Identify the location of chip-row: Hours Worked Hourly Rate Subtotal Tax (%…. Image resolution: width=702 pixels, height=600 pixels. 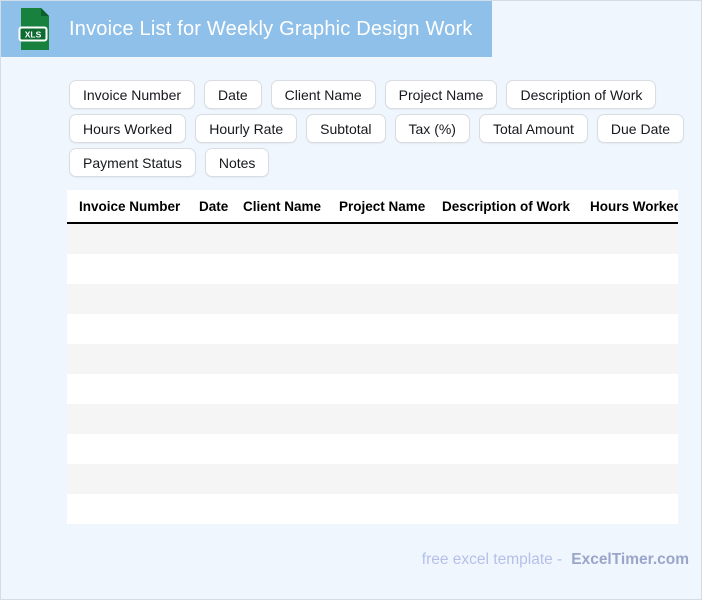
(377, 128).